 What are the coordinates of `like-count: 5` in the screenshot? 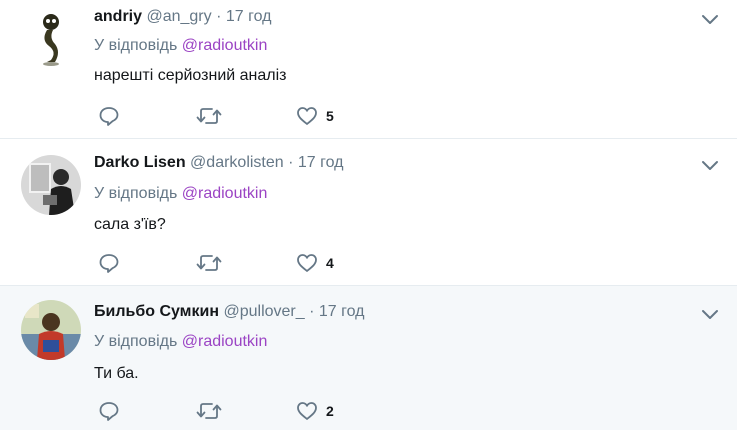 It's located at (330, 116).